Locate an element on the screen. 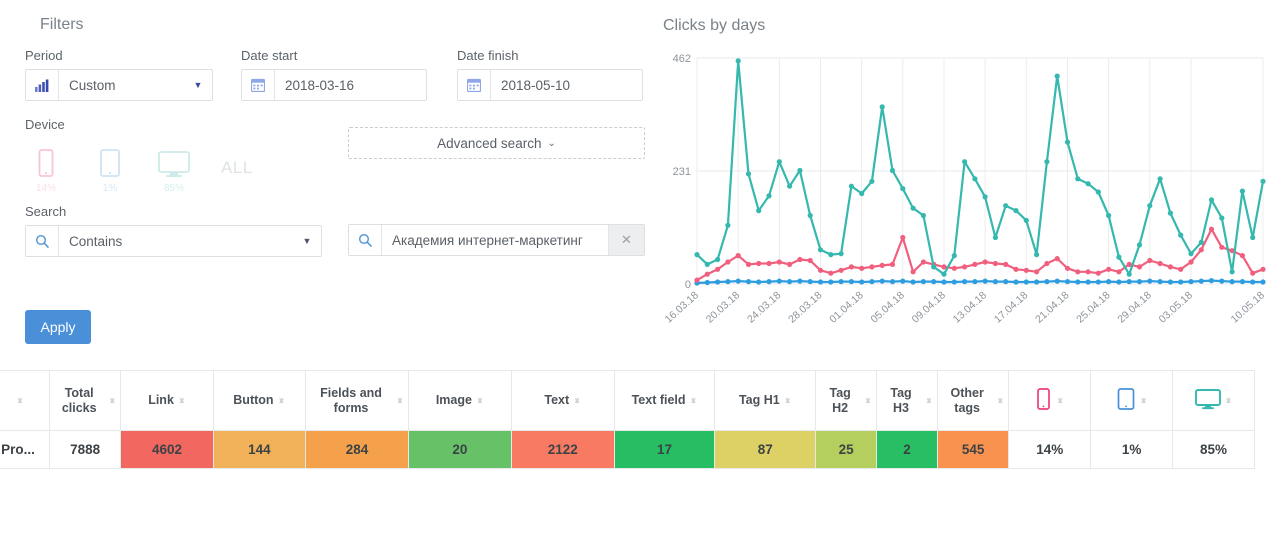 This screenshot has width=1269, height=544. table-header-image: Image ▲ ▼ is located at coordinates (459, 400).